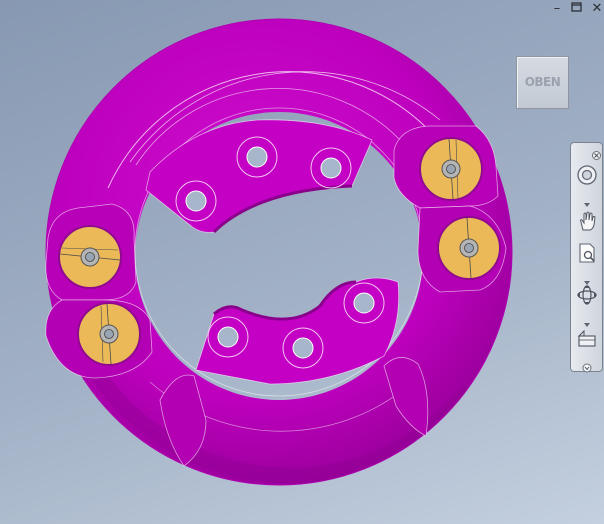 The height and width of the screenshot is (524, 604). Describe the element at coordinates (577, 9) in the screenshot. I see `restore-icon` at that location.